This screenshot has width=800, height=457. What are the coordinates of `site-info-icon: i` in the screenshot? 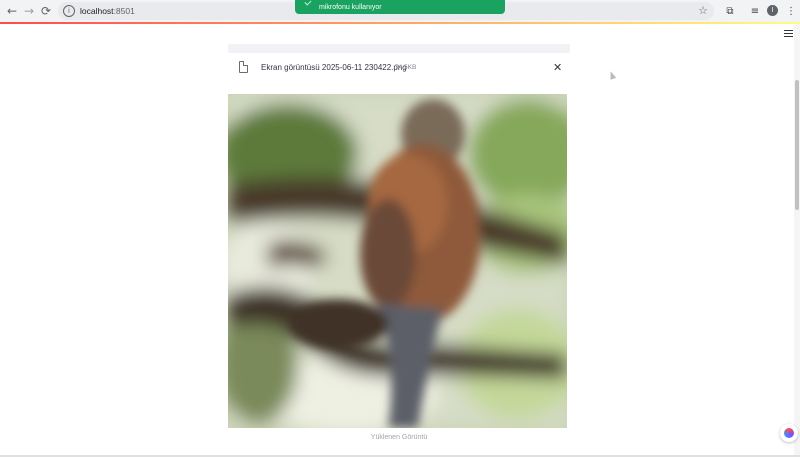 It's located at (69, 11).